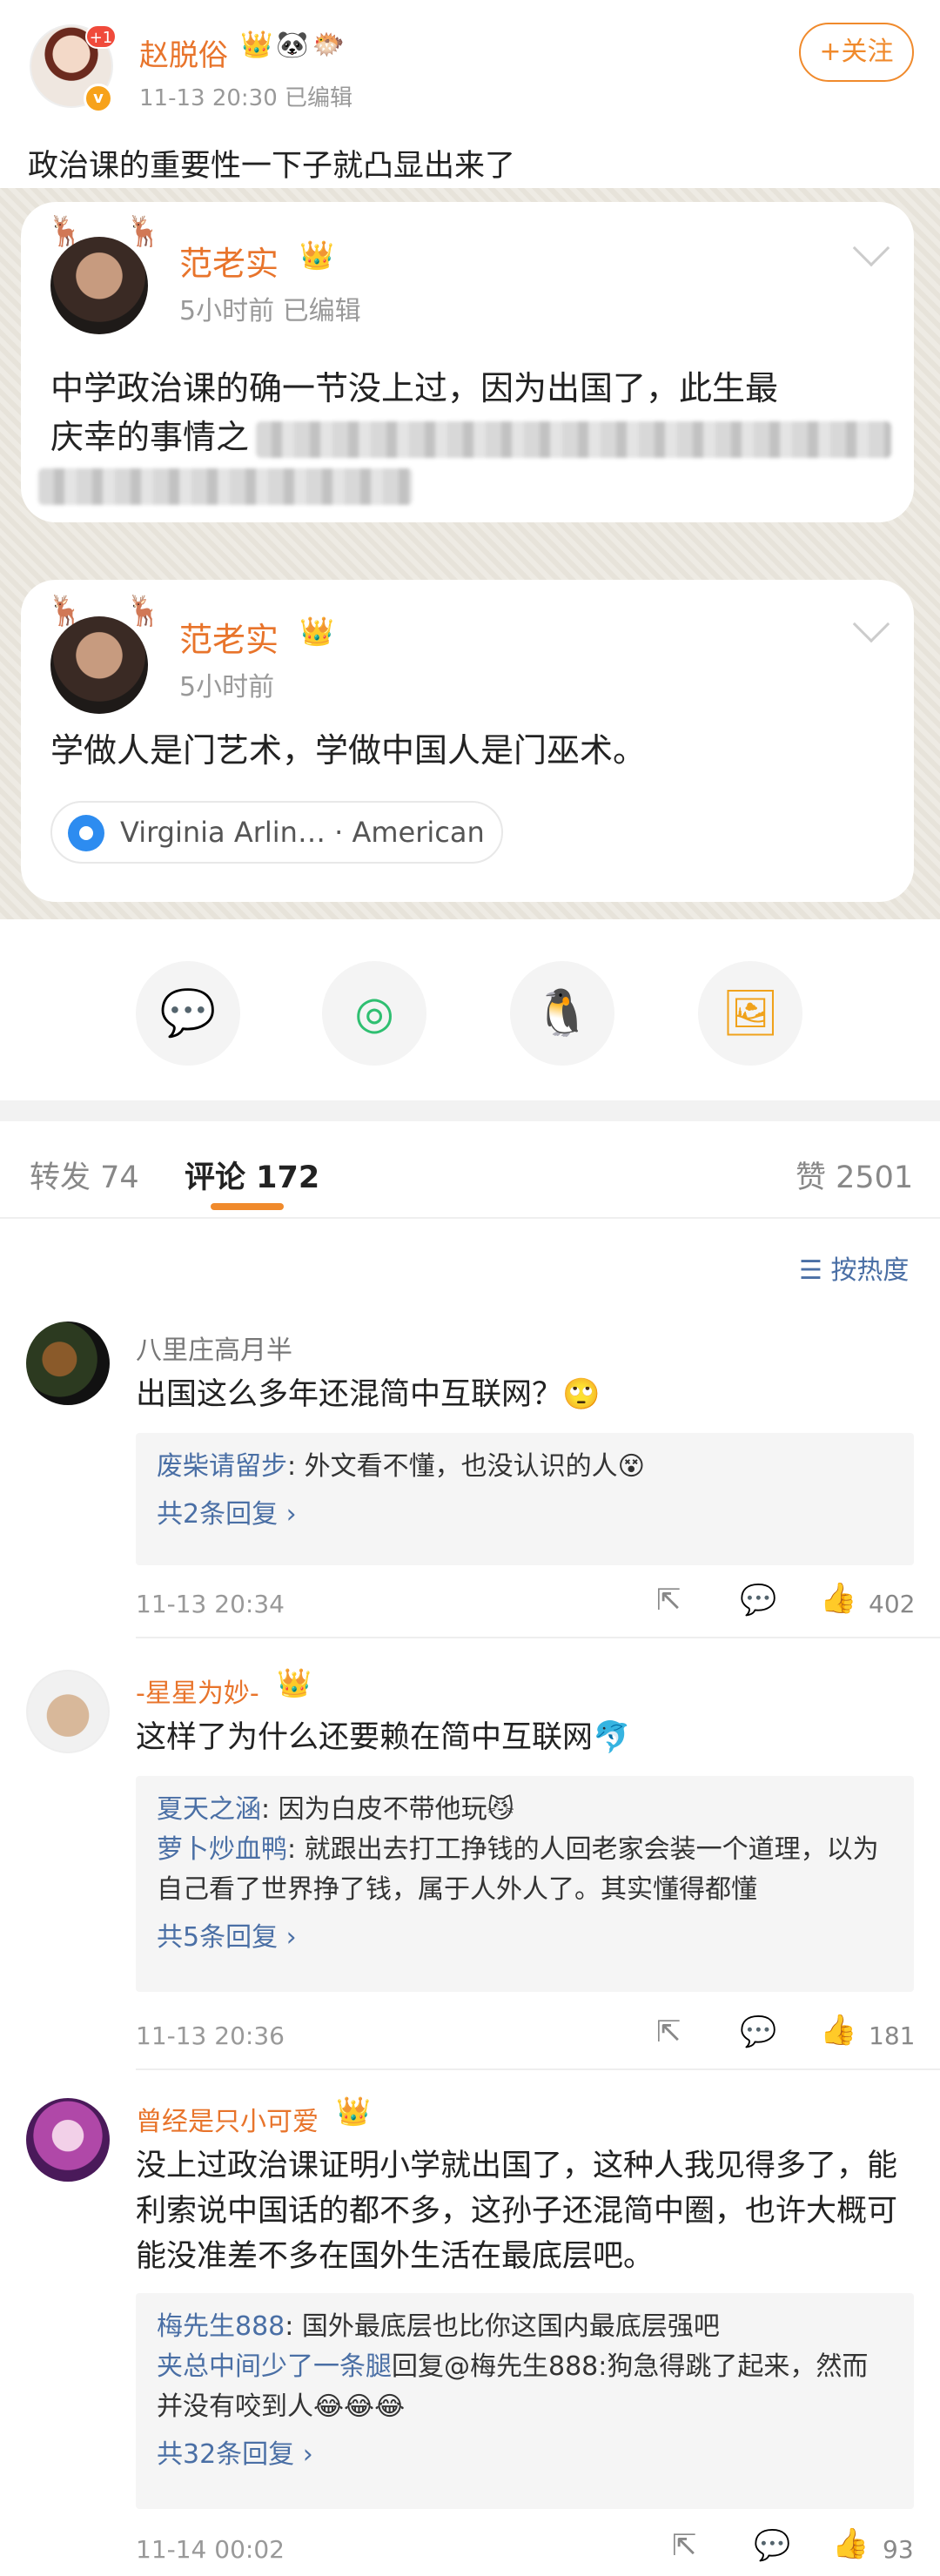 Image resolution: width=940 pixels, height=2576 pixels. What do you see at coordinates (854, 1175) in the screenshot?
I see `tab-likes: 赞 2501` at bounding box center [854, 1175].